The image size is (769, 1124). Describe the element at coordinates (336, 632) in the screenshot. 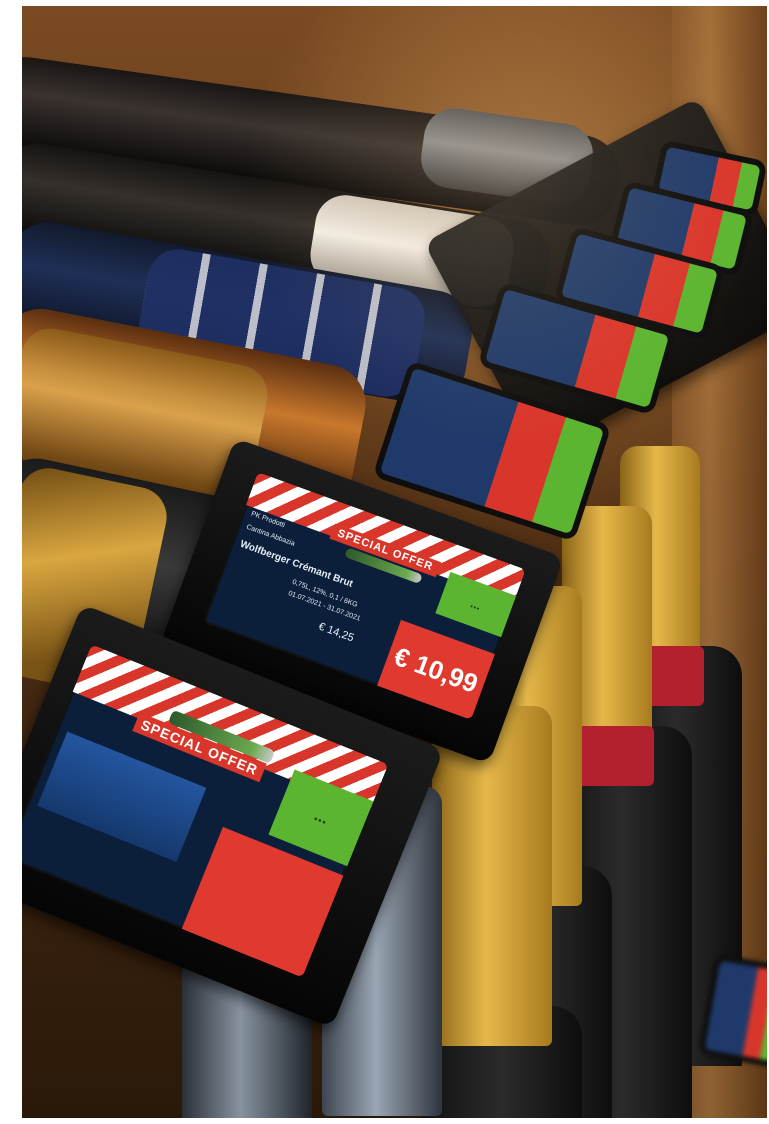

I see `old-price: € 14,25` at that location.